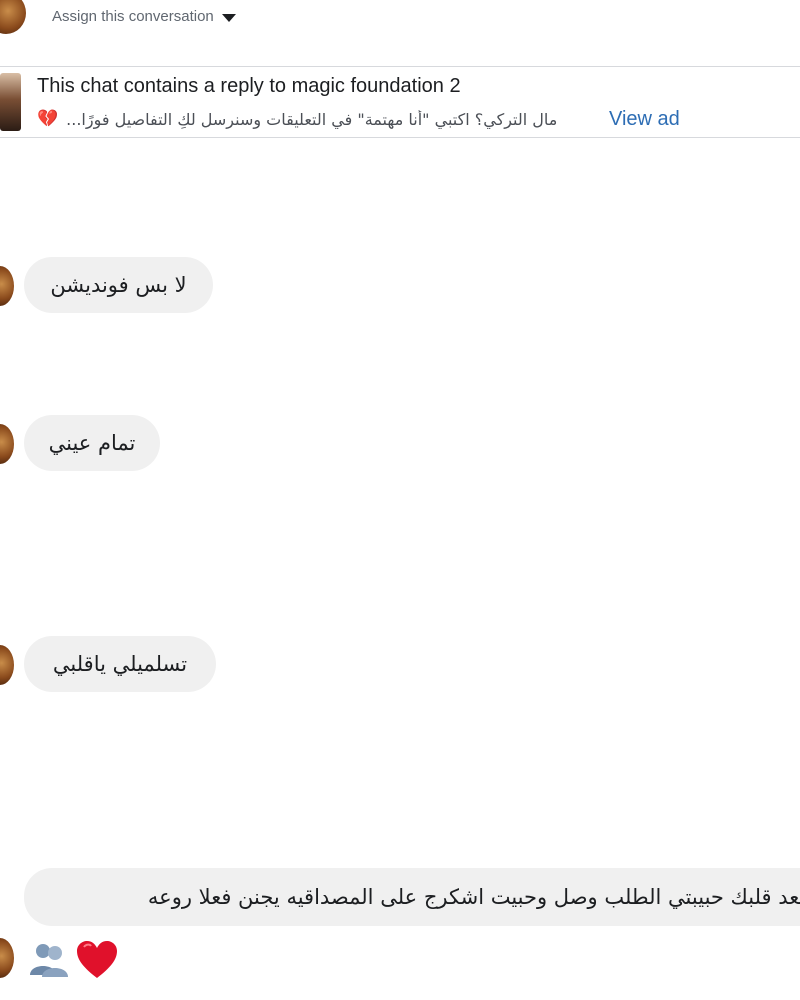 The image size is (800, 1000). I want to click on red-heart-icon, so click(97, 959).